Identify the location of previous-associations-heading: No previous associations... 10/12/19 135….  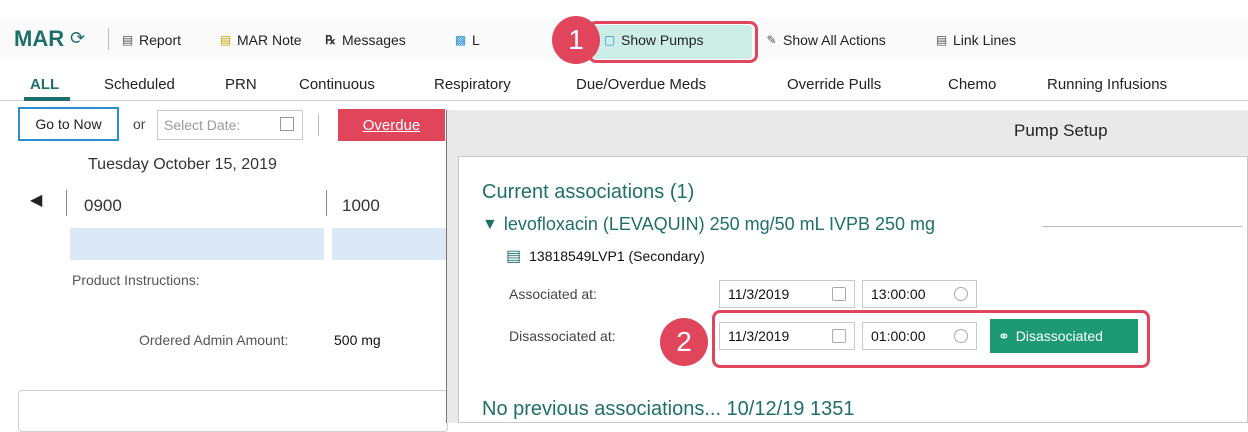
(668, 409).